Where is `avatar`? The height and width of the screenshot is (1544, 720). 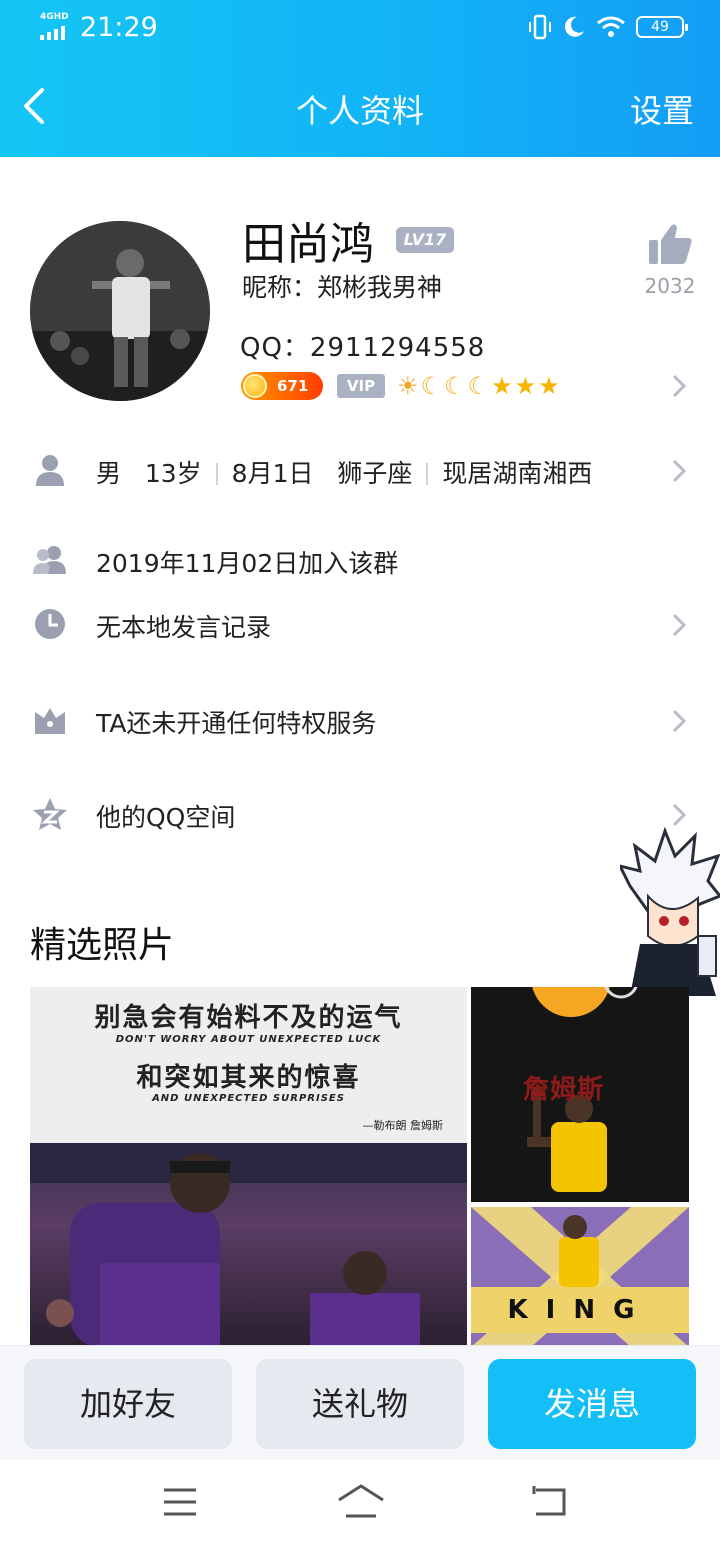 avatar is located at coordinates (120, 311).